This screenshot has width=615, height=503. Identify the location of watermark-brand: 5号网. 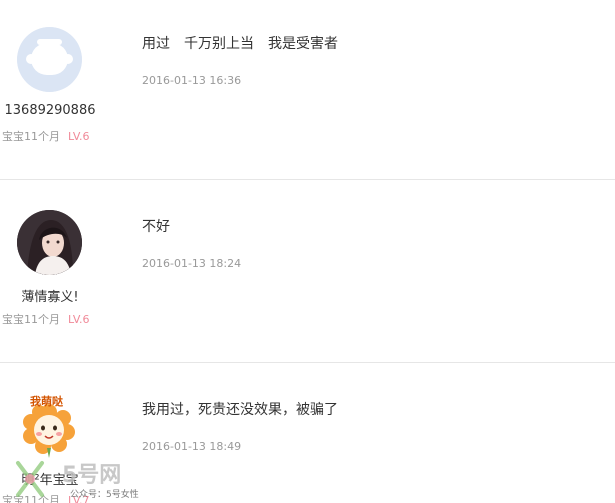
(92, 475).